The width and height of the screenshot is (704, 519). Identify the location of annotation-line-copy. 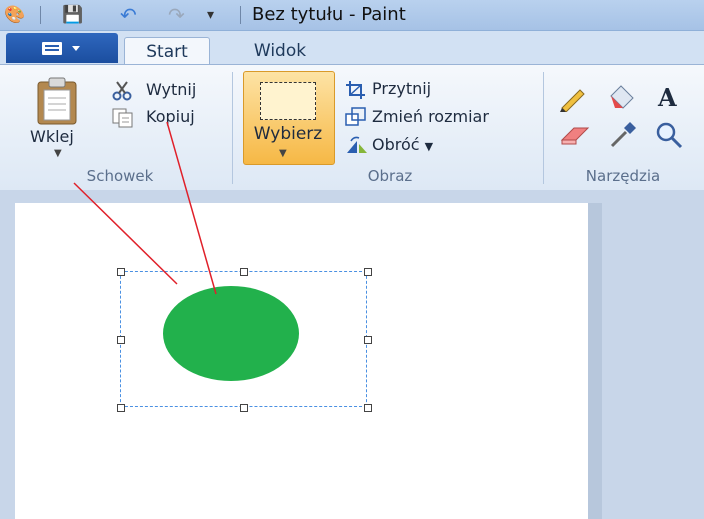
(191, 208).